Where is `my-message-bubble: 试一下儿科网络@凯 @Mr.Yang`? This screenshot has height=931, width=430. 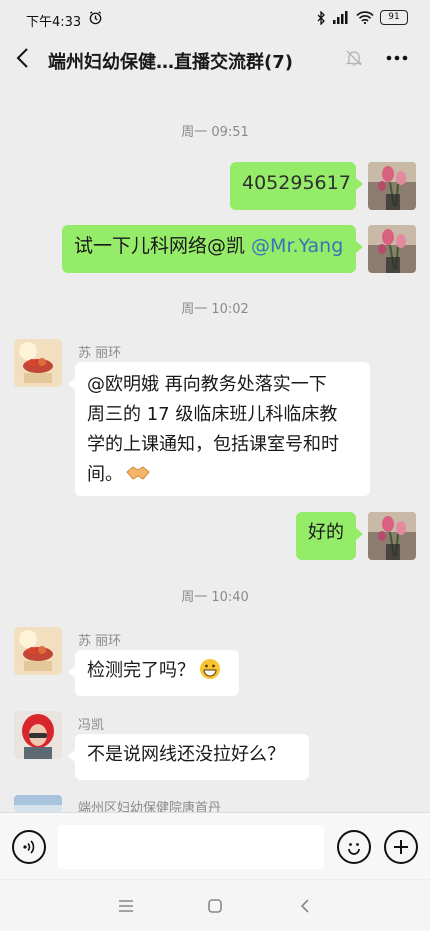 my-message-bubble: 试一下儿科网络@凯 @Mr.Yang is located at coordinates (212, 249).